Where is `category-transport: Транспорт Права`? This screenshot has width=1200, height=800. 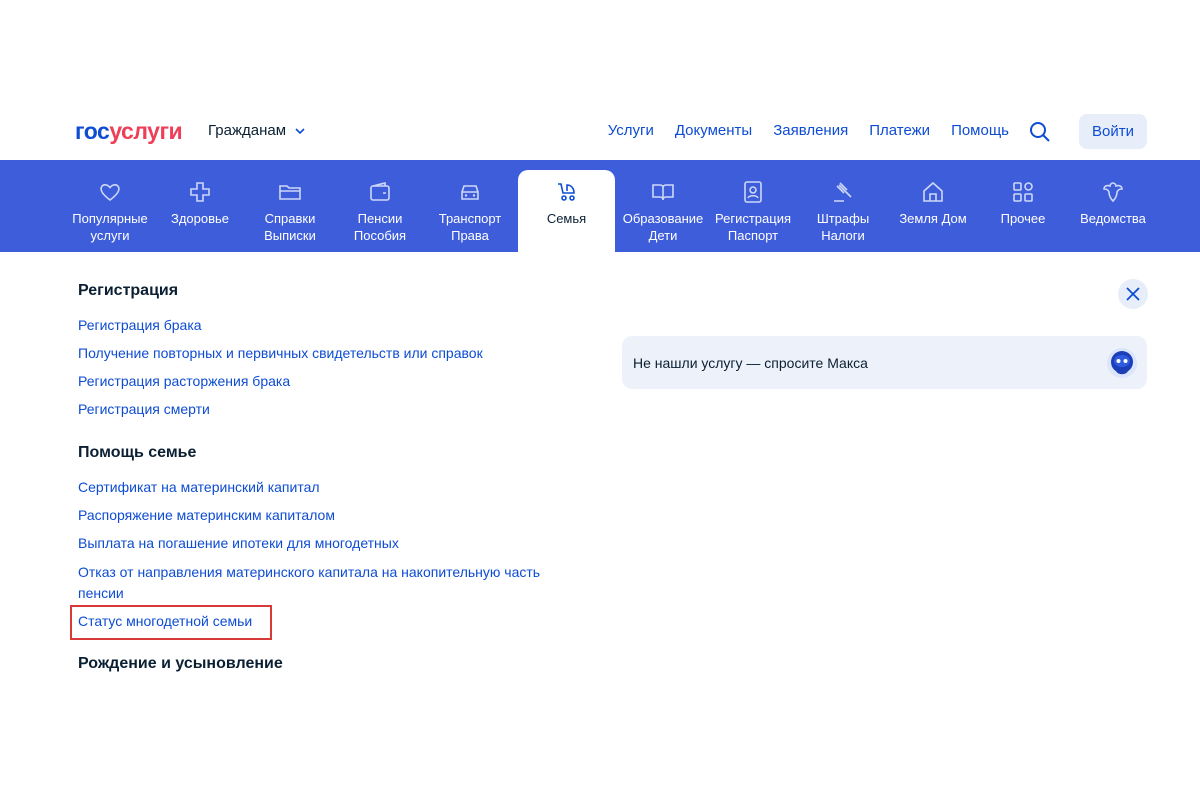 category-transport: Транспорт Права is located at coordinates (470, 211).